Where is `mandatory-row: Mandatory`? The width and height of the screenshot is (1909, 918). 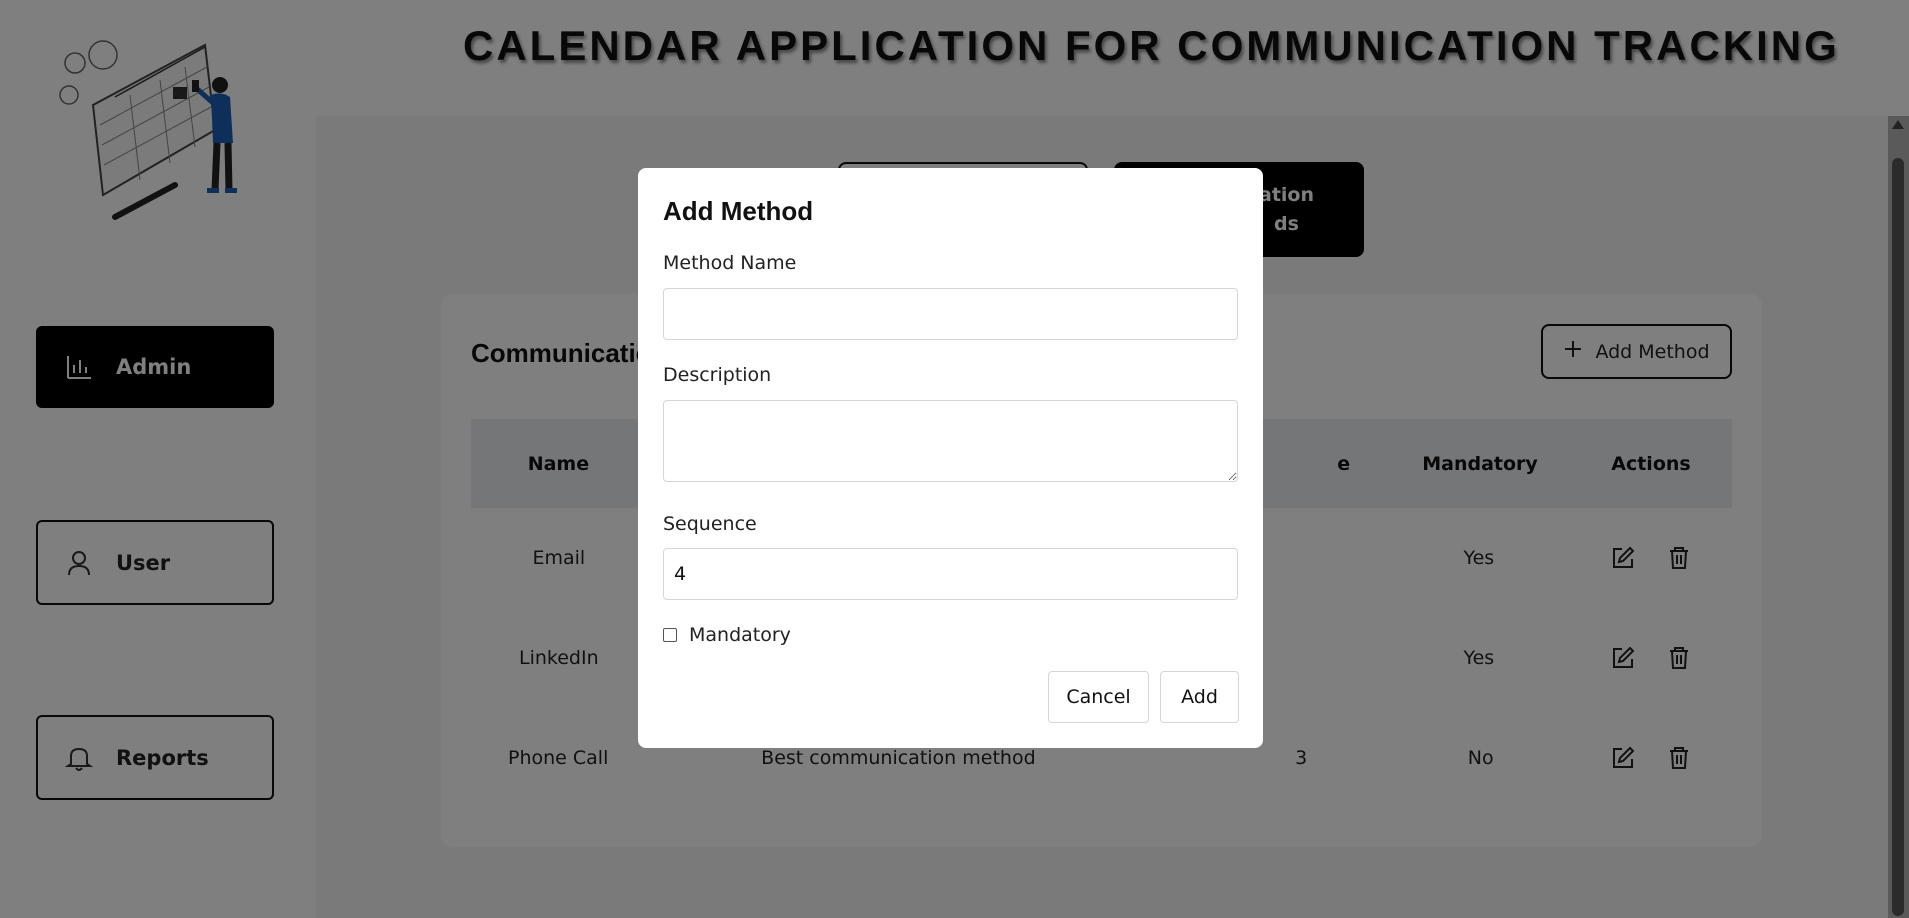 mandatory-row: Mandatory is located at coordinates (727, 635).